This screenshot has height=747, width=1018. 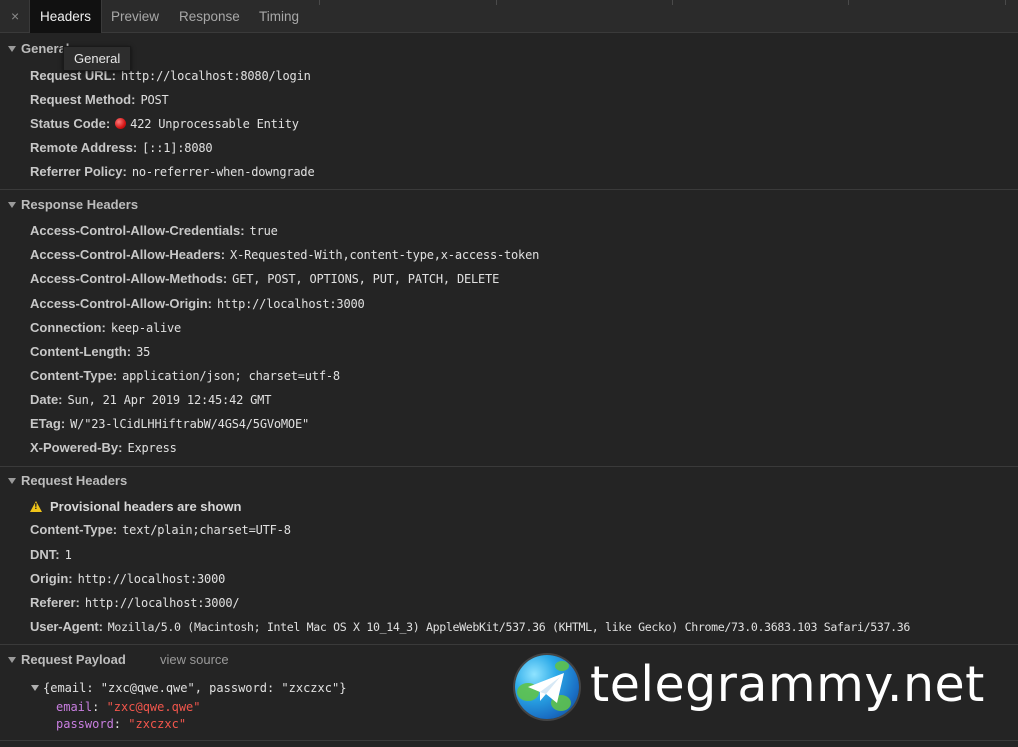 I want to click on header-name: ETag:, so click(x=48, y=423).